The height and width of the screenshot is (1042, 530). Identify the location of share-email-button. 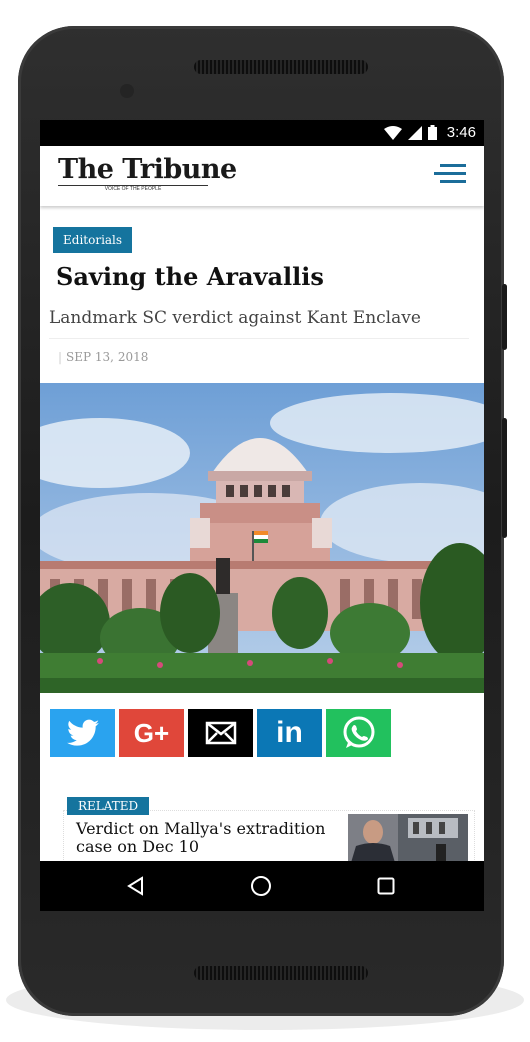
(220, 733).